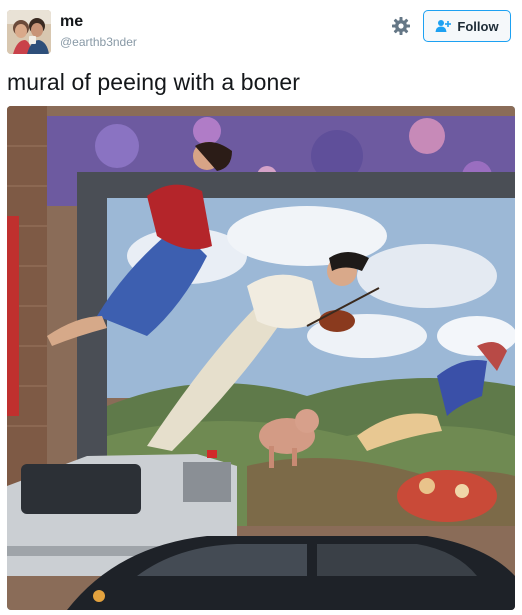  I want to click on avatar-image, so click(29, 32).